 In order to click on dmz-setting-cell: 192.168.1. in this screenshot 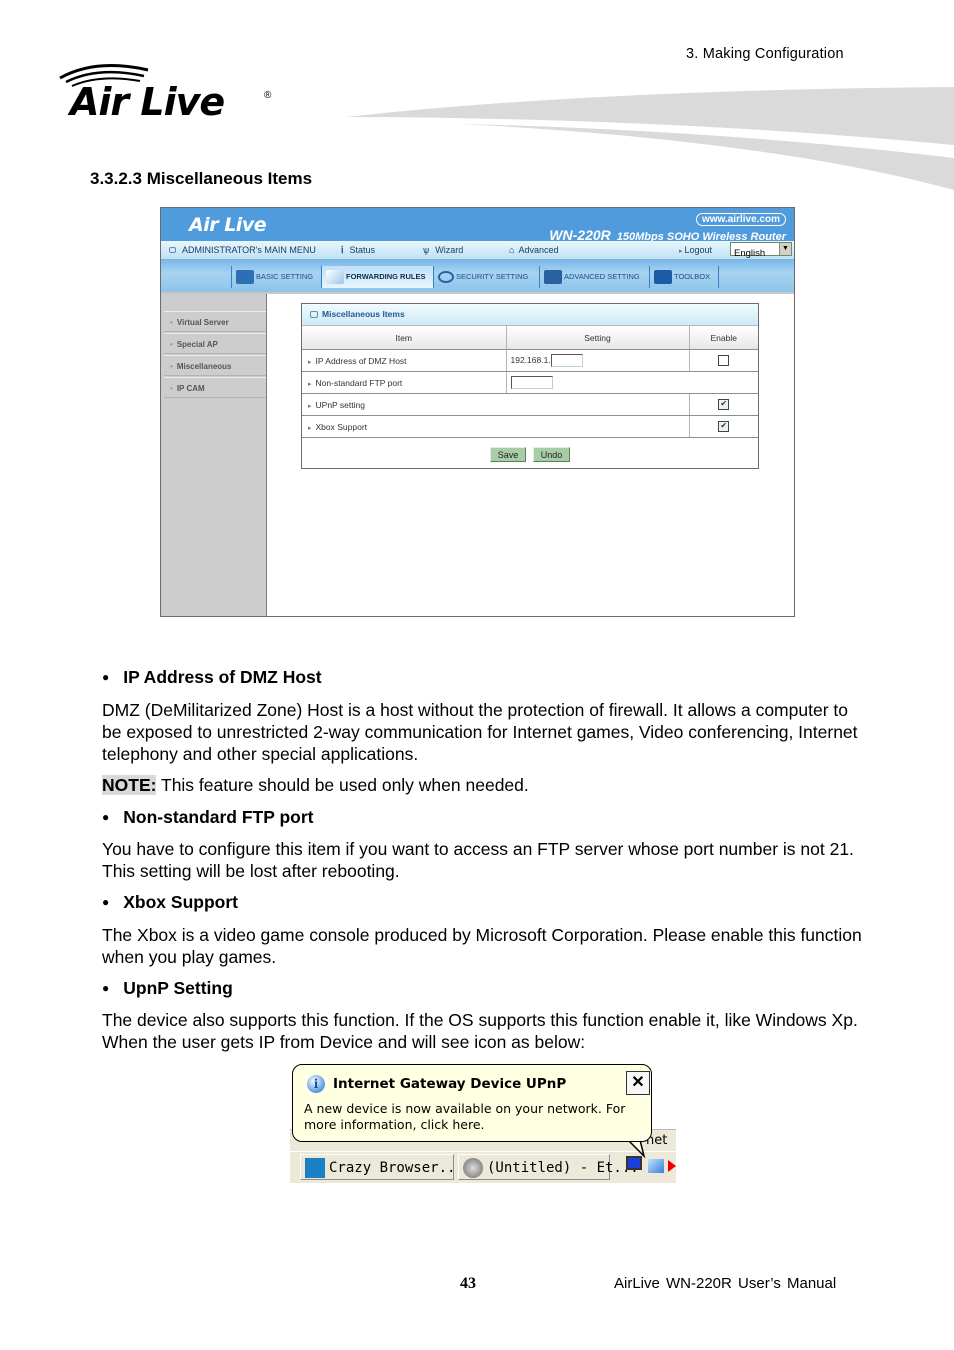, I will do `click(598, 360)`.